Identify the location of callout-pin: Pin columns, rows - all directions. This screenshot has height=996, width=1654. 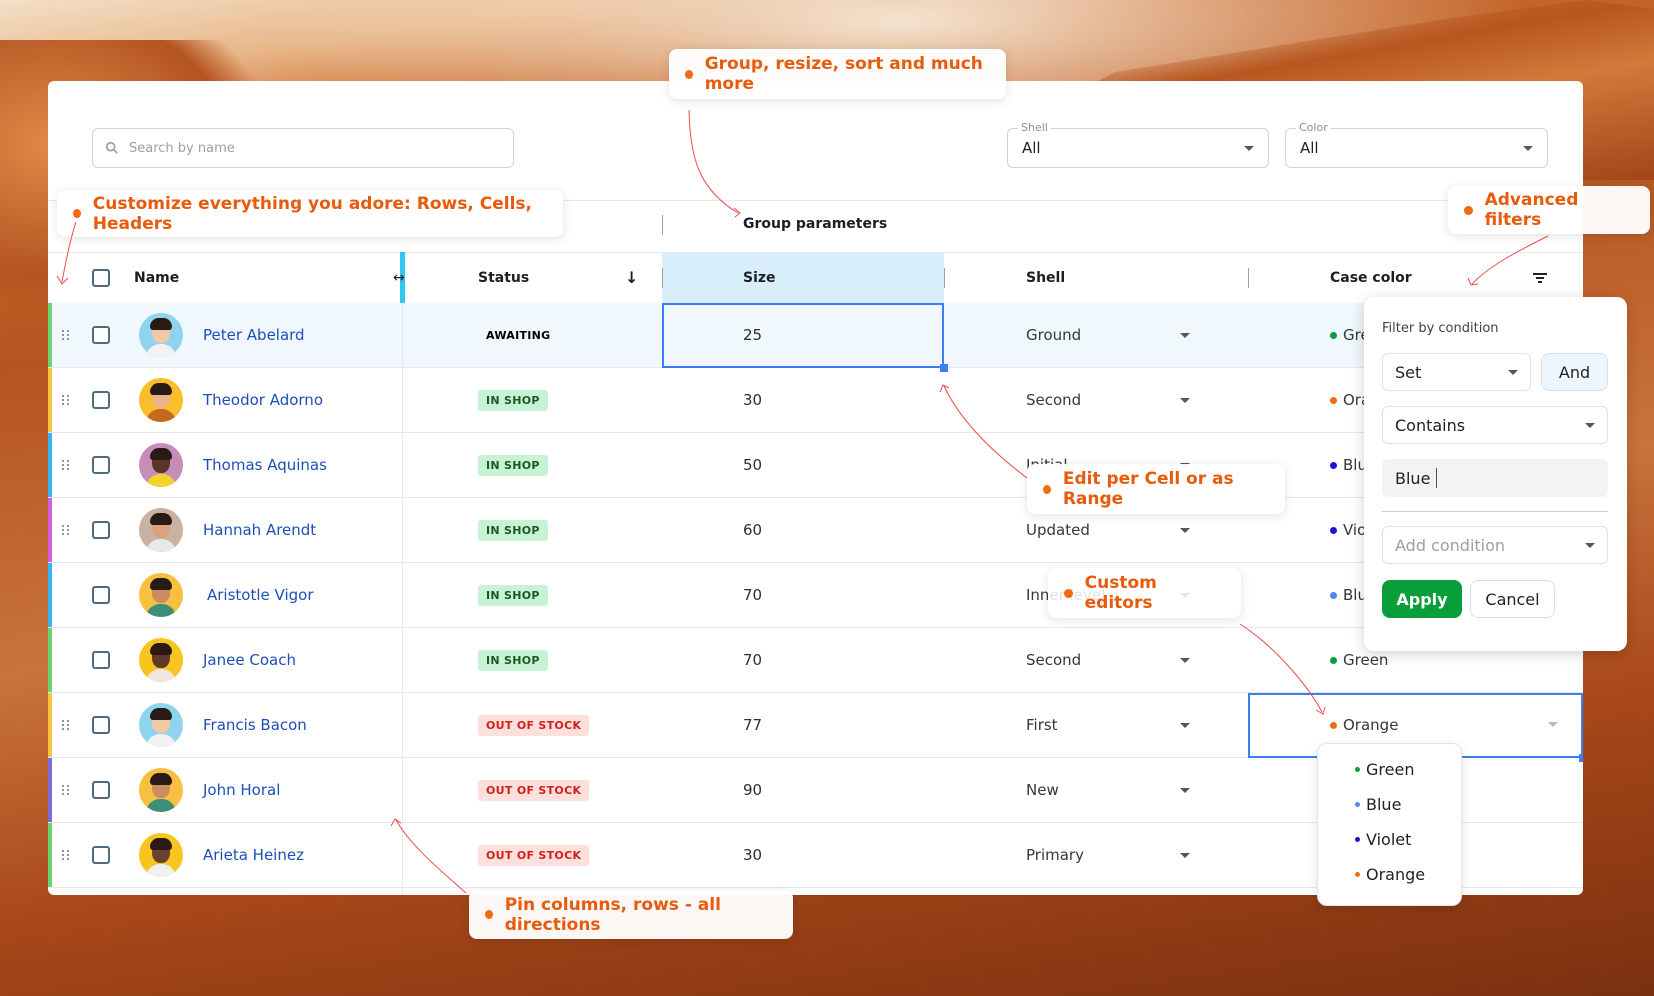
(631, 914).